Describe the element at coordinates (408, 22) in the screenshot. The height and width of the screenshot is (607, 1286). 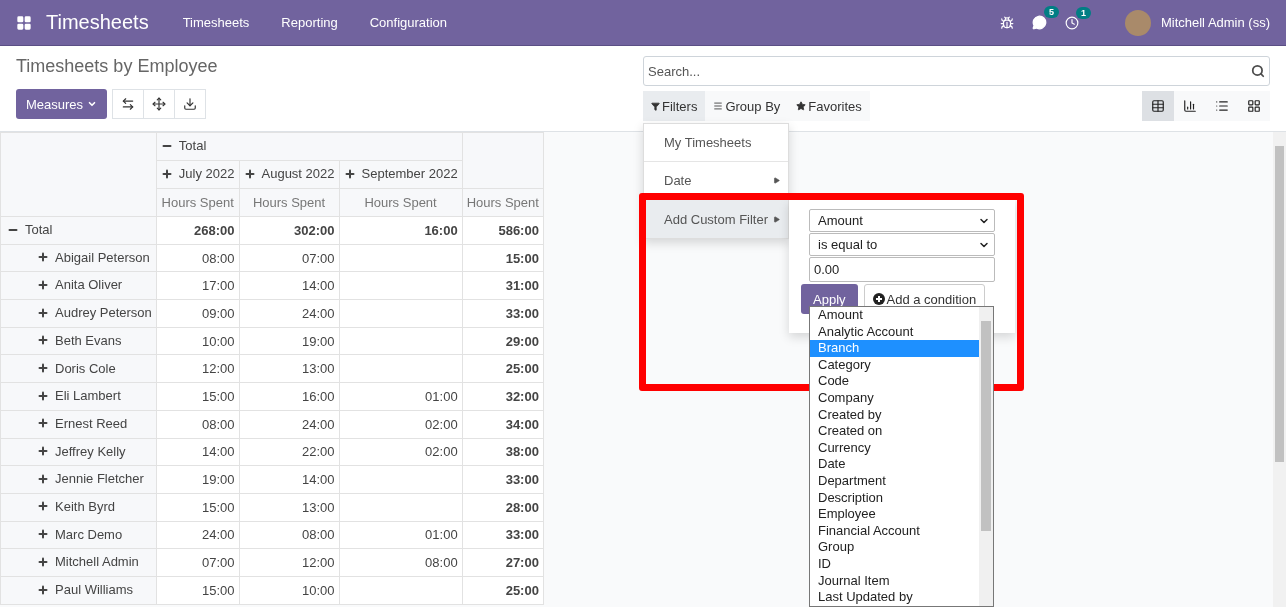
I see `nav-menu-item: Configuration` at that location.